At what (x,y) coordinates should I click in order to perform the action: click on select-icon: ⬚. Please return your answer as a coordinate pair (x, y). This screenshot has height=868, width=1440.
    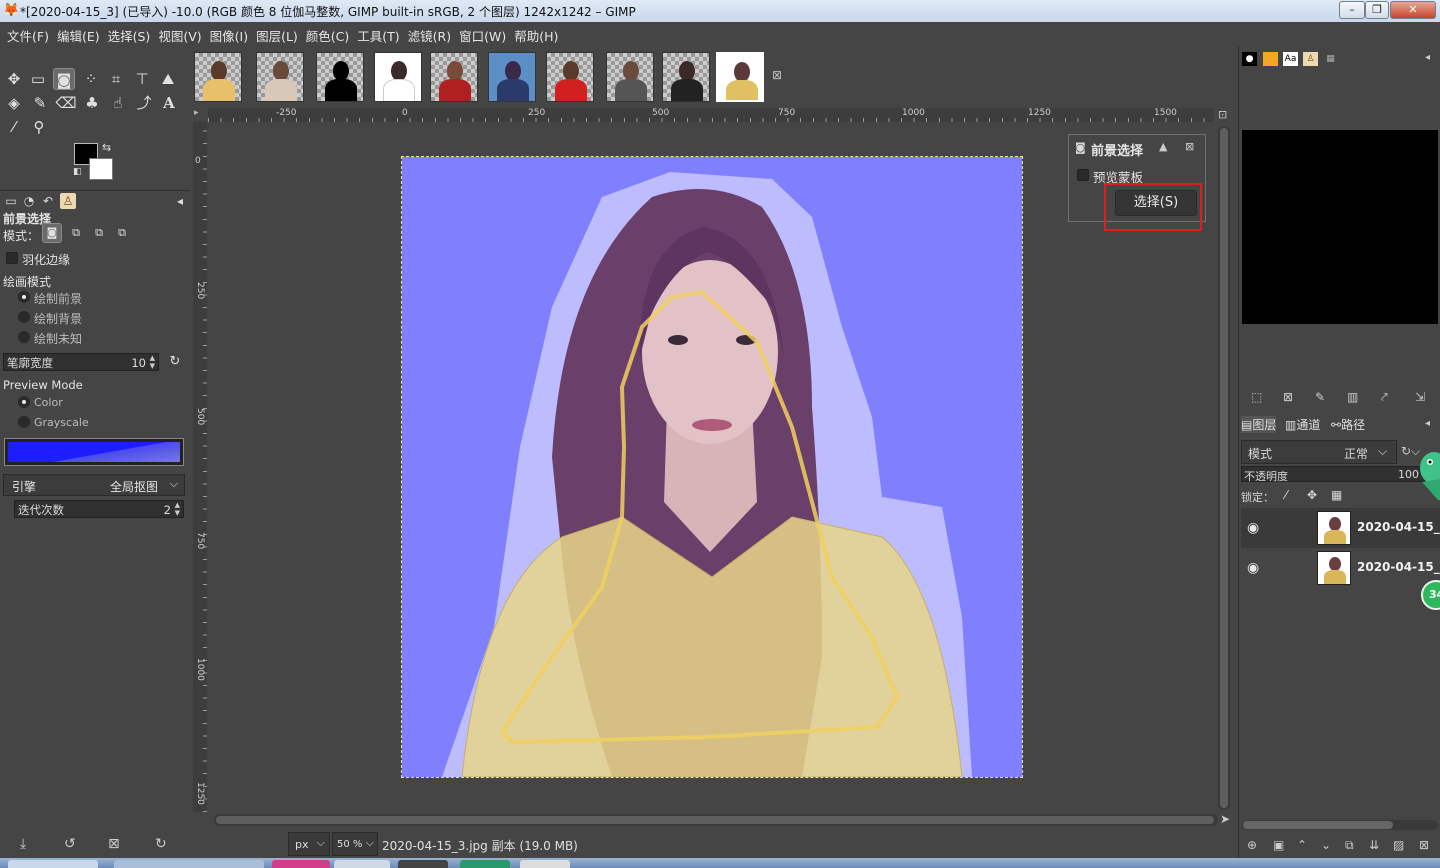
    Looking at the image, I should click on (1256, 397).